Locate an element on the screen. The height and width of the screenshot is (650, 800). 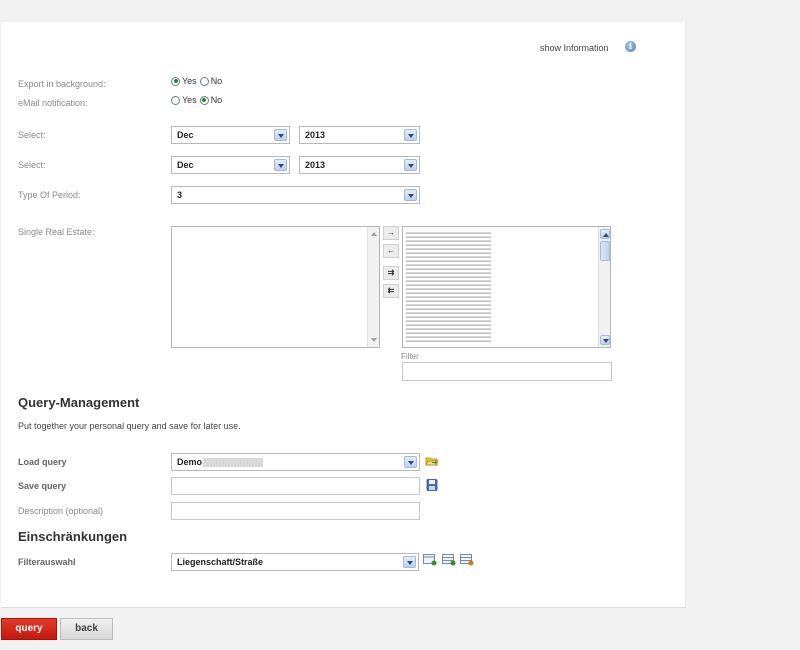
restrictions-title: Einschränkungen is located at coordinates (73, 536).